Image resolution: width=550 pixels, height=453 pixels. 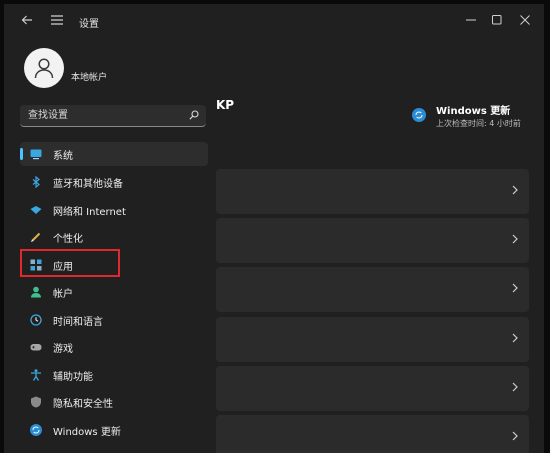 I want to click on search-input, so click(x=103, y=115).